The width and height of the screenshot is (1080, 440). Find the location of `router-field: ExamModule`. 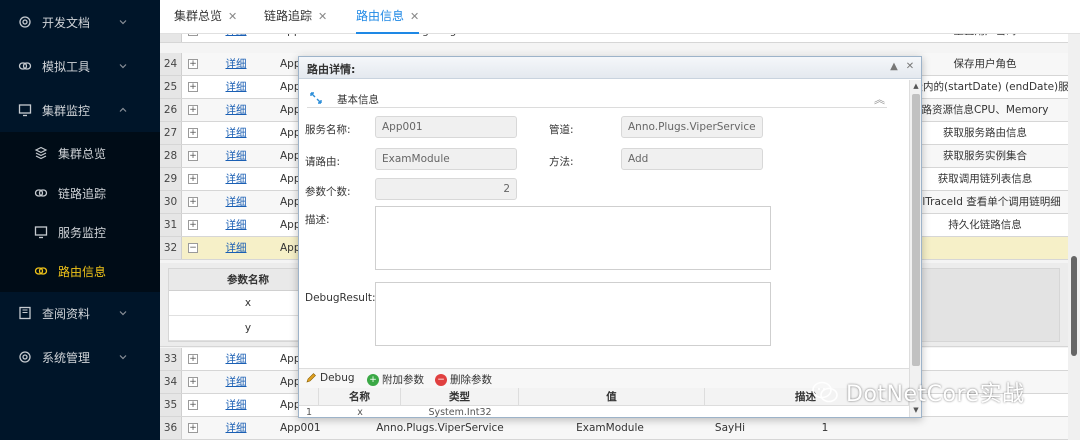

router-field: ExamModule is located at coordinates (446, 159).